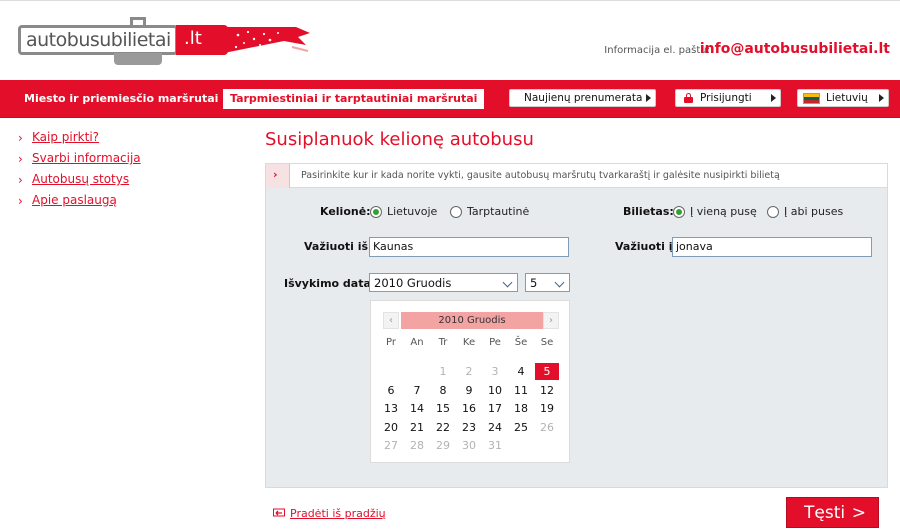 The image size is (900, 530). What do you see at coordinates (417, 427) in the screenshot?
I see `calendar-day: 21` at bounding box center [417, 427].